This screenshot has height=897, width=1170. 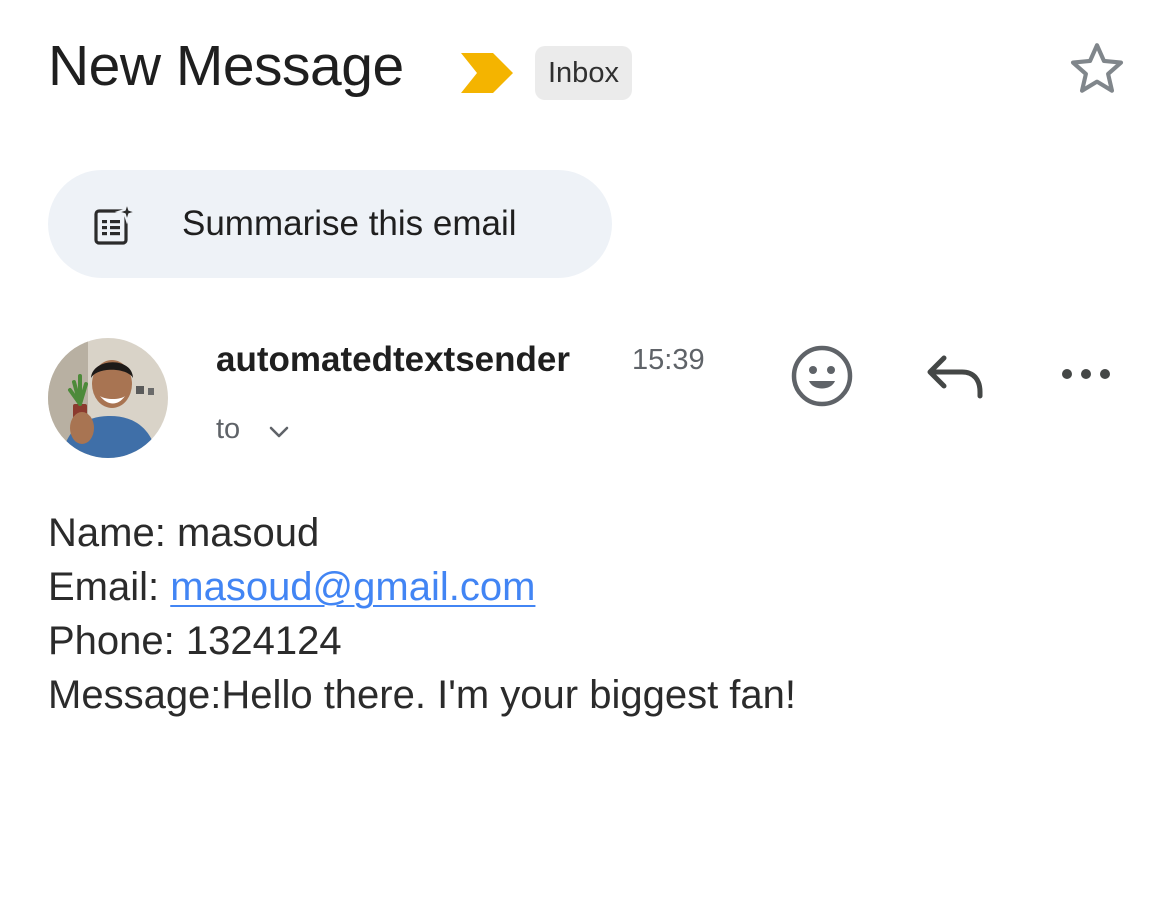 What do you see at coordinates (135, 695) in the screenshot?
I see `message-label: Message:` at bounding box center [135, 695].